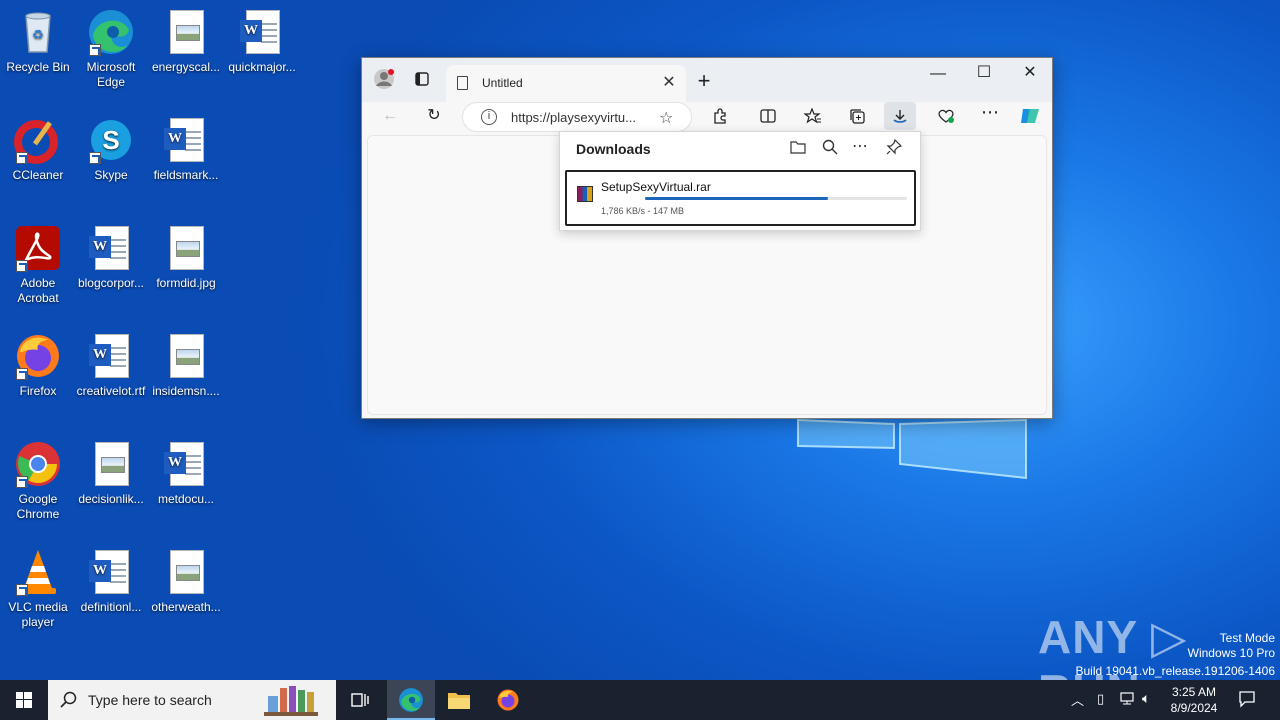  I want to click on desktop-icon-skype: S Skype, so click(111, 149).